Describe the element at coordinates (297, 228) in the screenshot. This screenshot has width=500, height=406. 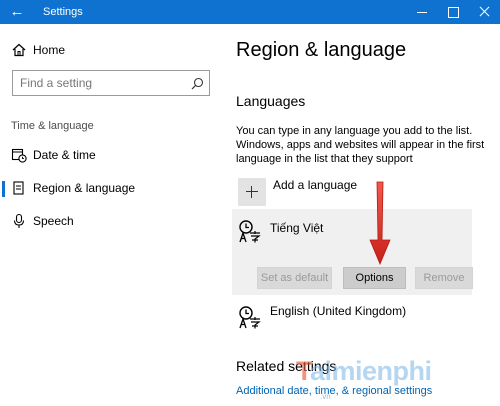
I see `language-name: Tiếng Việt` at that location.